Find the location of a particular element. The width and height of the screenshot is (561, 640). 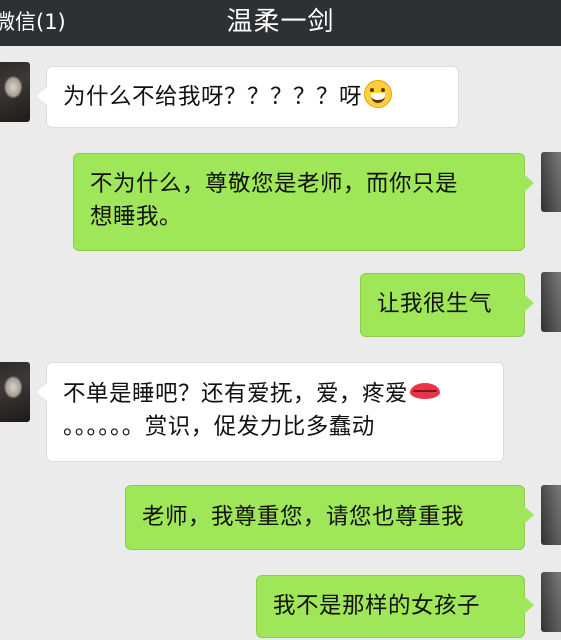

message-bubble-outgoing: 老师，我尊重您，请您也尊重我 is located at coordinates (329, 517).